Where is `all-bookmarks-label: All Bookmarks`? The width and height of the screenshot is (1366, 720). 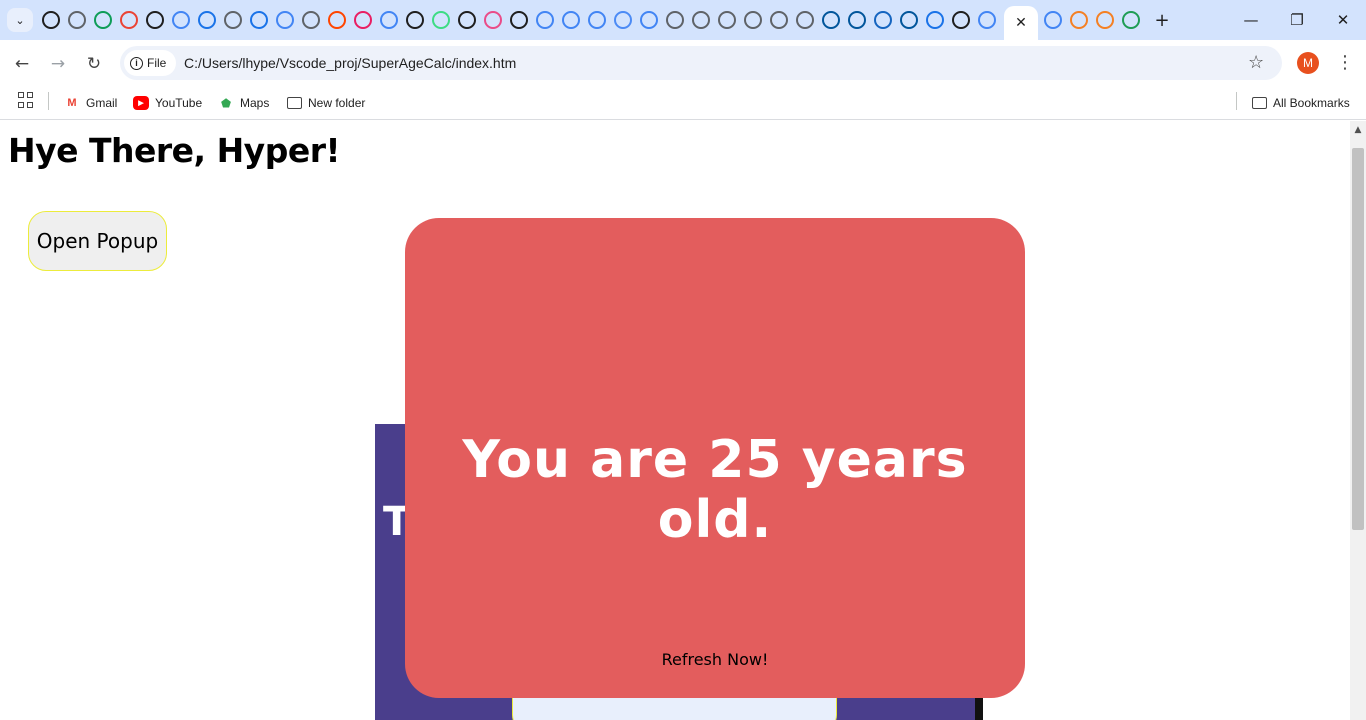
all-bookmarks-label: All Bookmarks is located at coordinates (1311, 103).